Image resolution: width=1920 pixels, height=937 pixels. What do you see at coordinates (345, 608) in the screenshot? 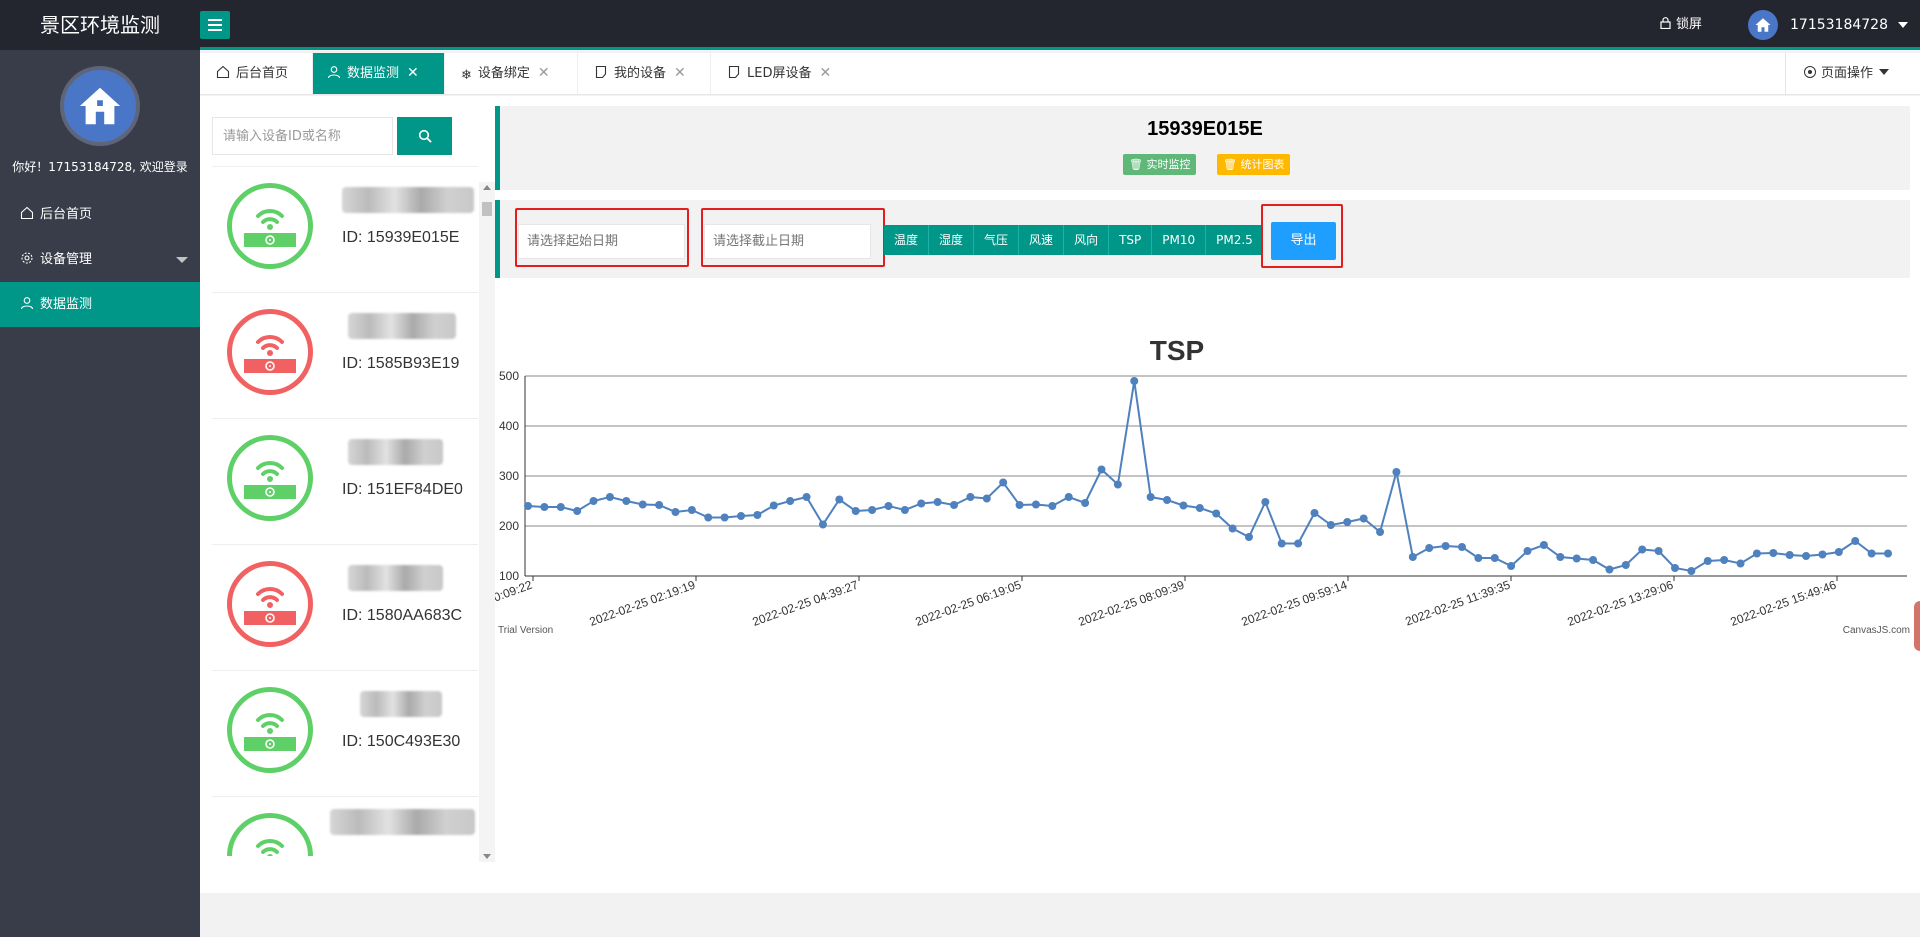
I see `device-item: ID: 1580AA683C` at bounding box center [345, 608].